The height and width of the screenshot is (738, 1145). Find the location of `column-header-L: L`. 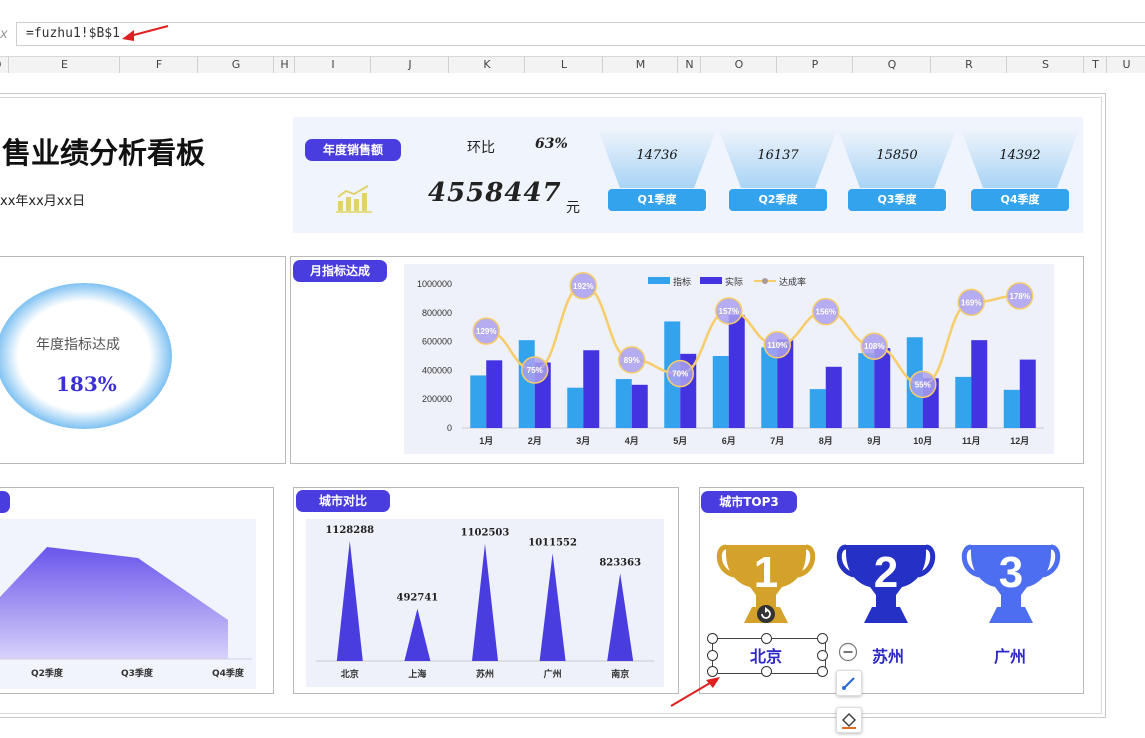

column-header-L: L is located at coordinates (563, 65).